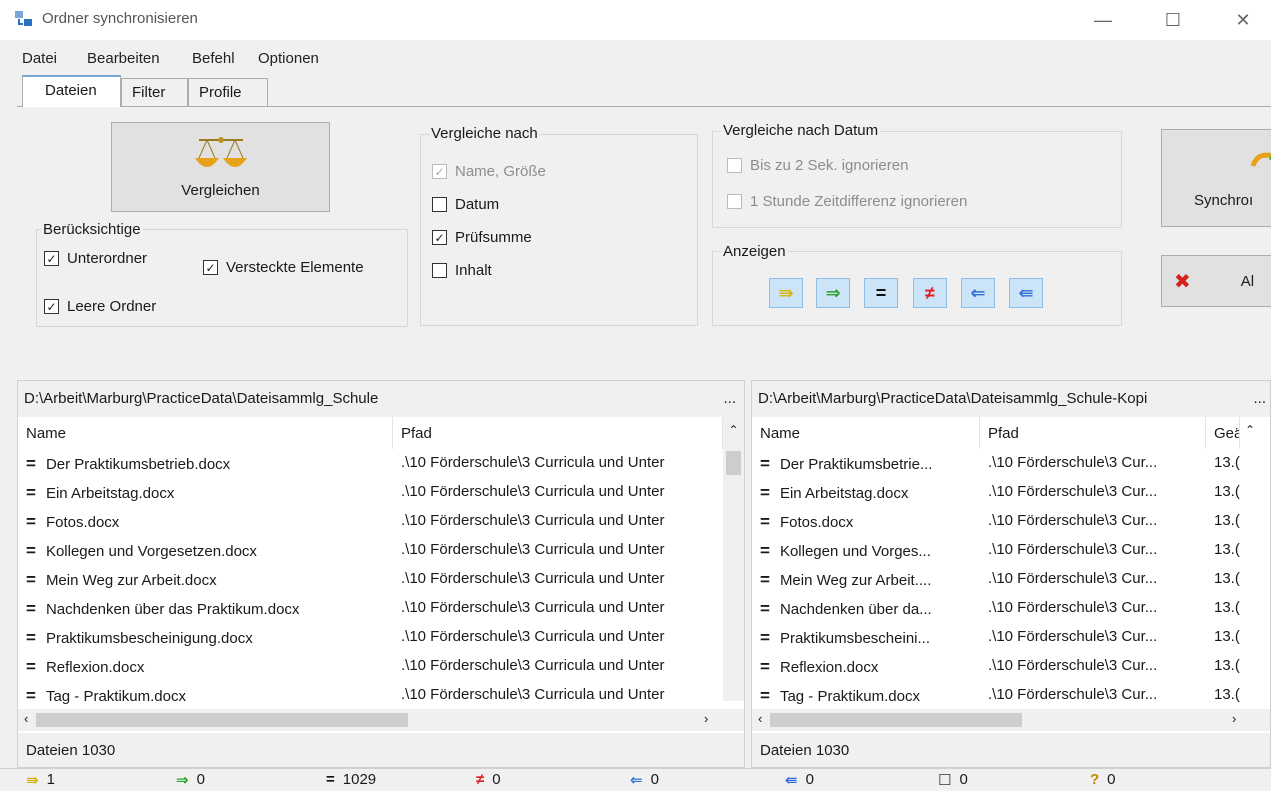  I want to click on right-scroll-left-icon: ‹, so click(760, 718).